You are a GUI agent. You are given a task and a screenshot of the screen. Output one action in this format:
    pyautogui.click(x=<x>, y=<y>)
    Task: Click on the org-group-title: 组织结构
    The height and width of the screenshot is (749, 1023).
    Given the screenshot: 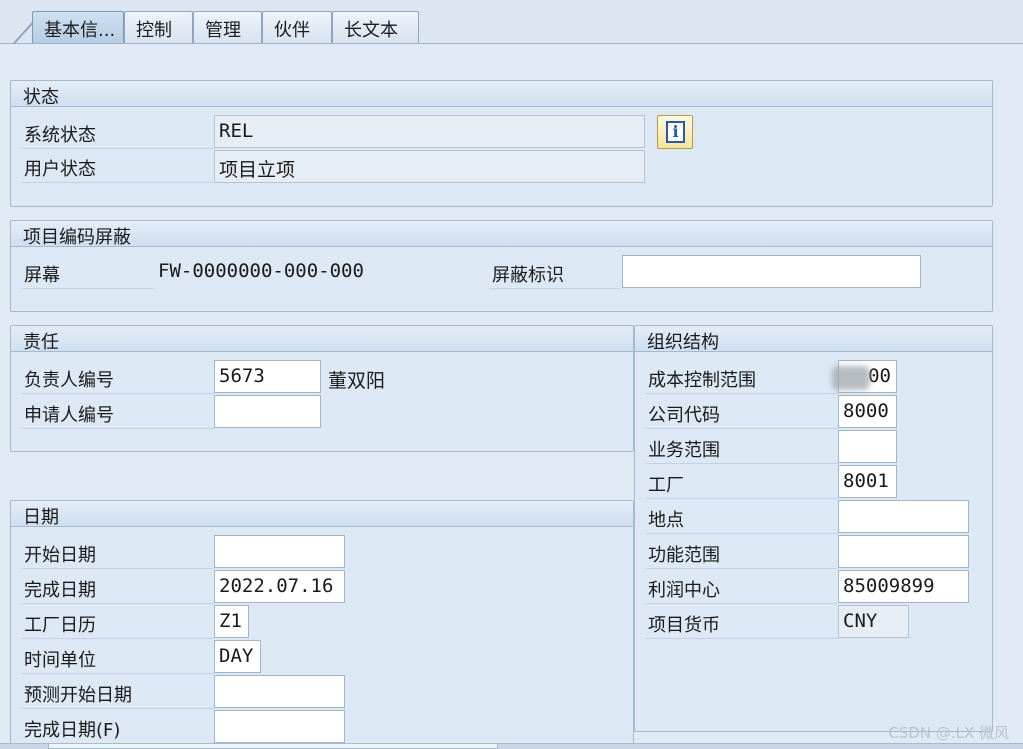 What is the action you would take?
    pyautogui.click(x=813, y=339)
    